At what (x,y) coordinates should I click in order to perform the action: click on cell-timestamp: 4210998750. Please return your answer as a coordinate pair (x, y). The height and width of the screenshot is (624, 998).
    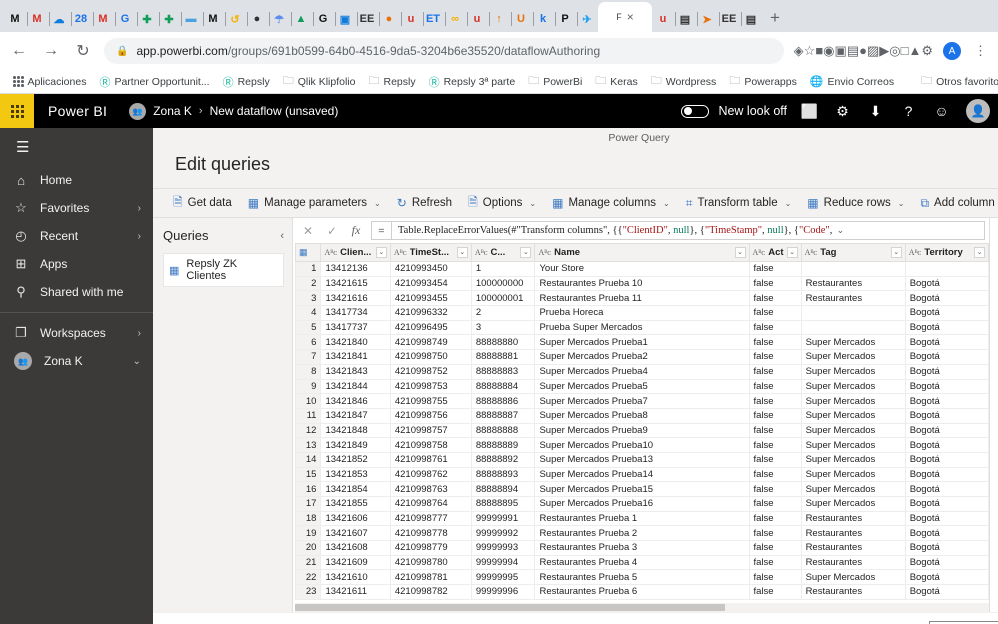
    Looking at the image, I should click on (430, 357).